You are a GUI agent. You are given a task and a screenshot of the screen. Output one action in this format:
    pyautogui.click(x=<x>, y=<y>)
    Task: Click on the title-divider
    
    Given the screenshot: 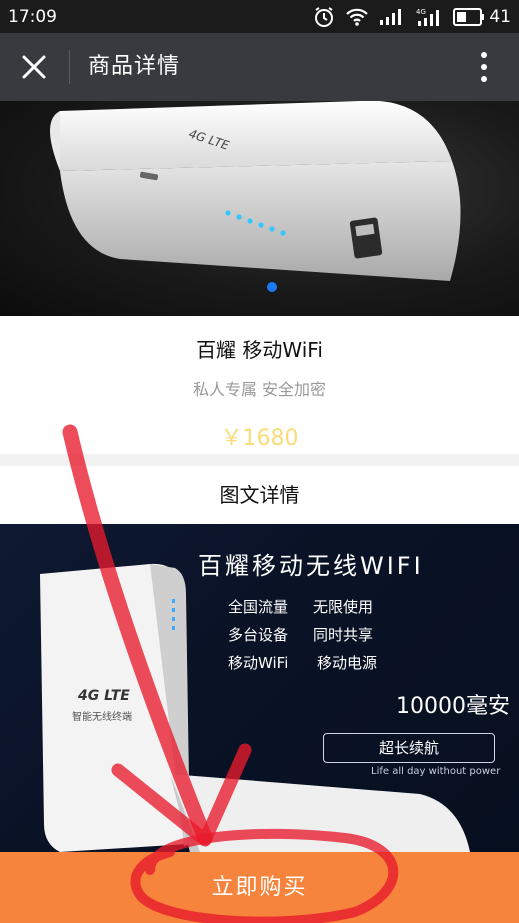 What is the action you would take?
    pyautogui.click(x=69, y=67)
    